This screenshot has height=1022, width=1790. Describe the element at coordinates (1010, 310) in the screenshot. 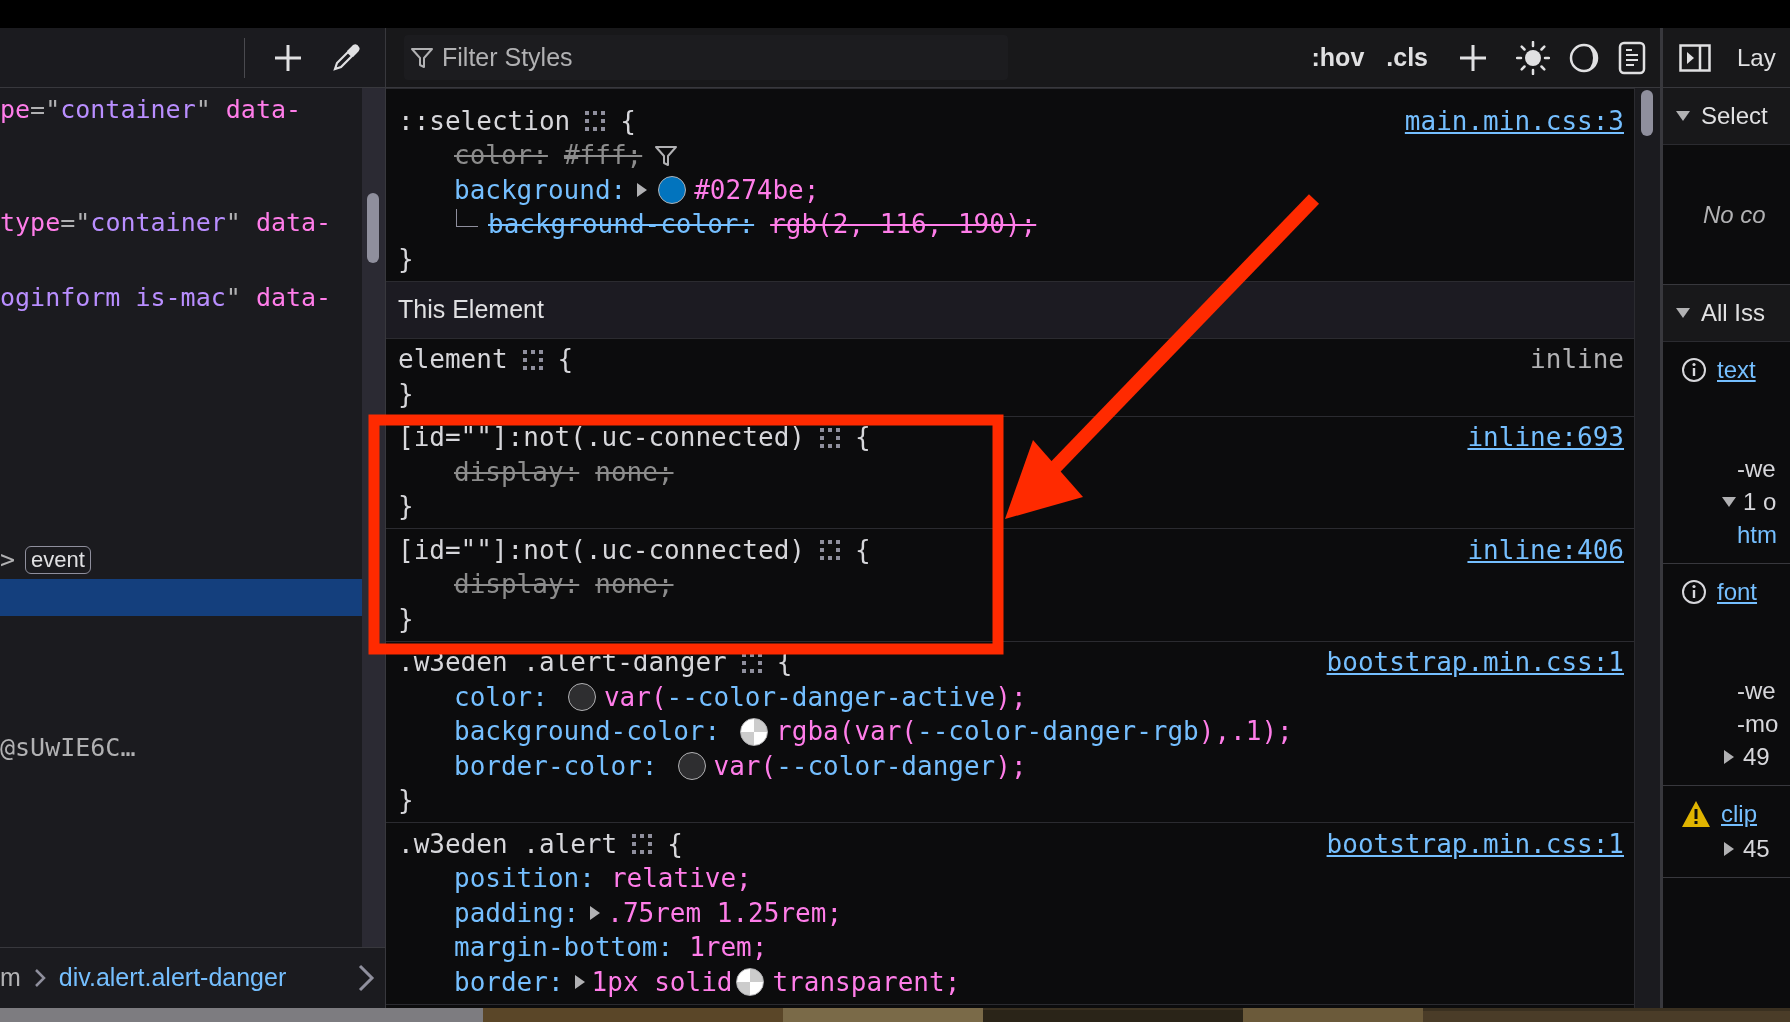

I see `section-header: This Element` at that location.